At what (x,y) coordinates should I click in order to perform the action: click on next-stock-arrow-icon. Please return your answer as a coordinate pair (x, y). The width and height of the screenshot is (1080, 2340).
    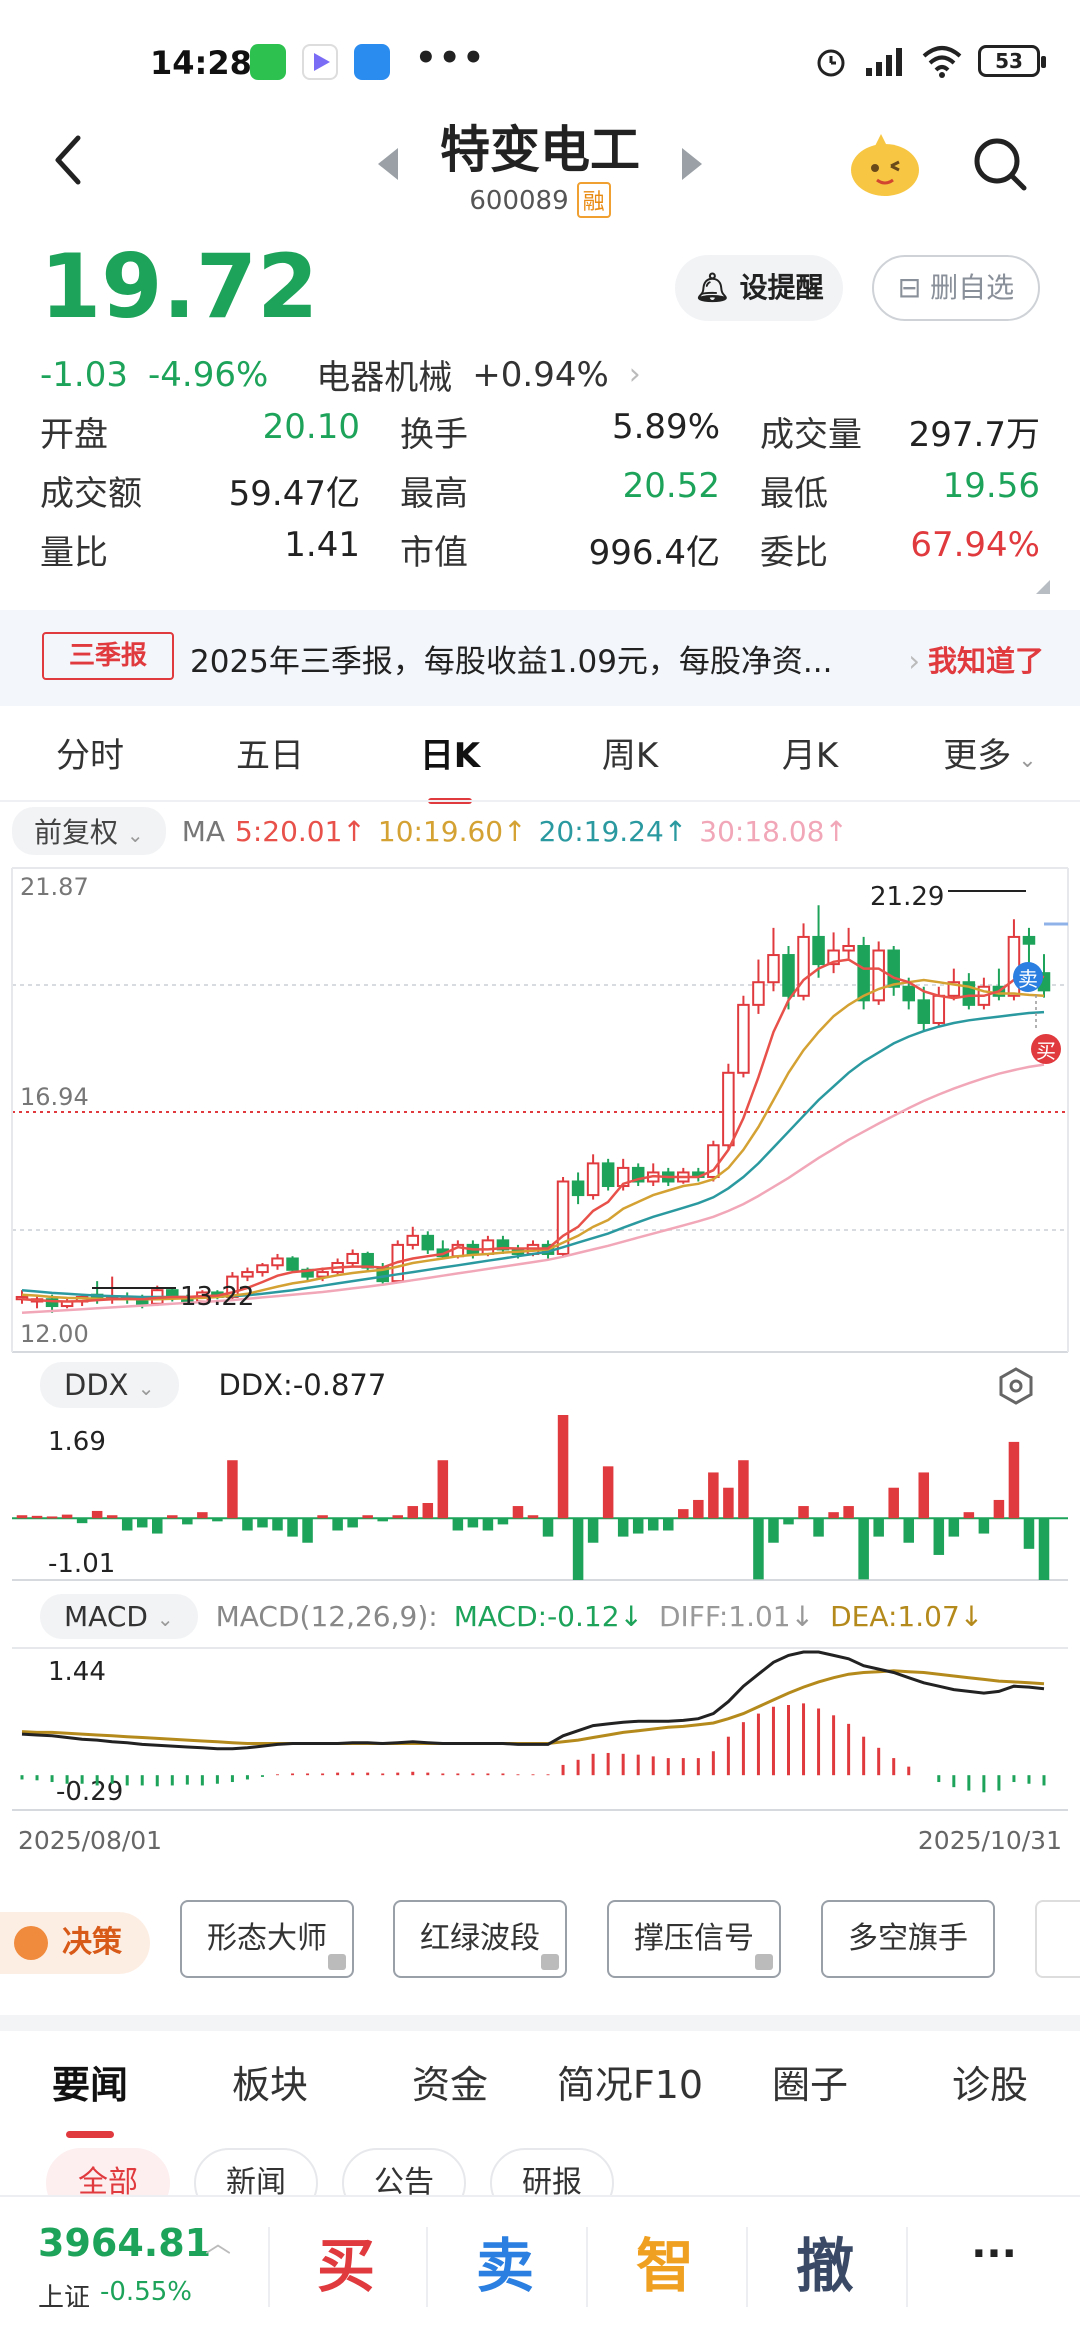
    Looking at the image, I should click on (692, 164).